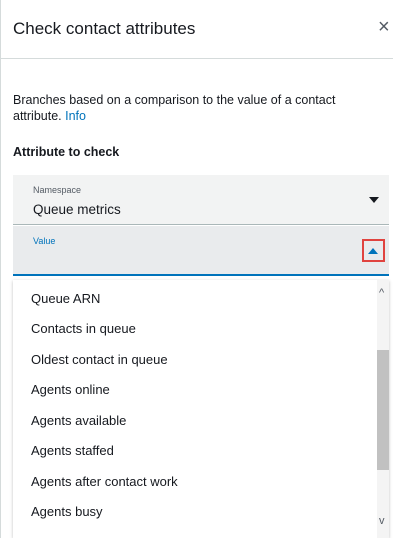  What do you see at coordinates (57, 190) in the screenshot?
I see `namespace-label: Namespace` at bounding box center [57, 190].